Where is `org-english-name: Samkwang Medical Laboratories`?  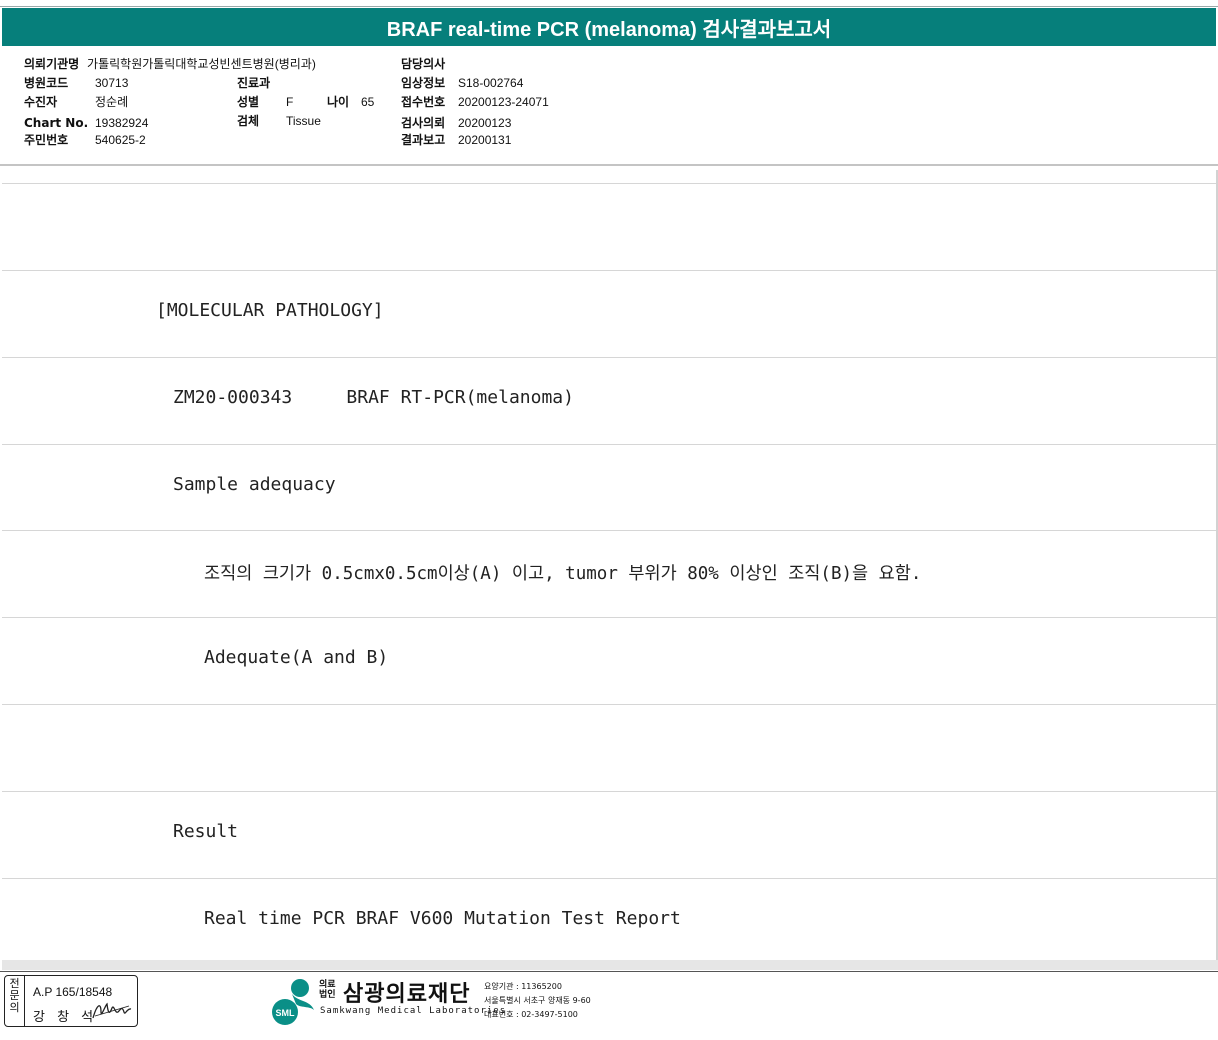 org-english-name: Samkwang Medical Laboratories is located at coordinates (413, 1011).